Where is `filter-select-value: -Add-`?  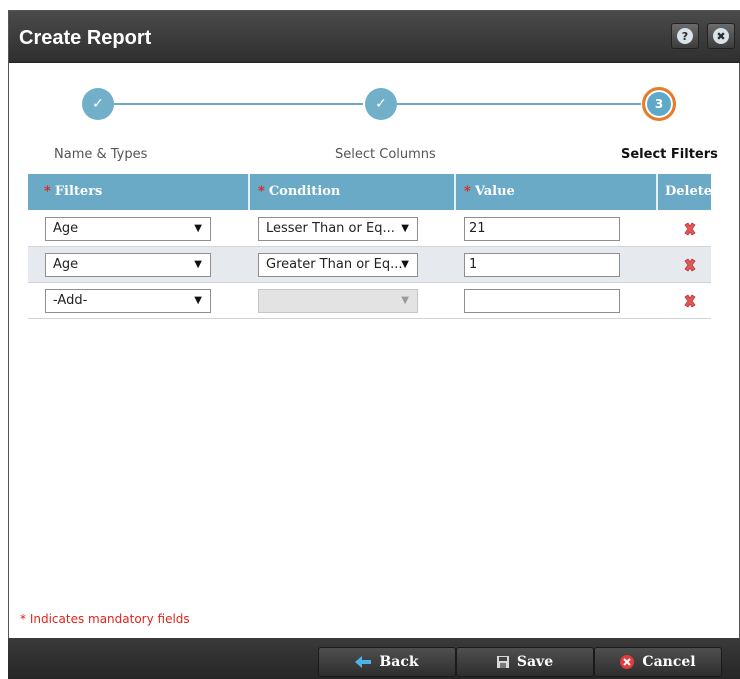 filter-select-value: -Add- is located at coordinates (70, 300).